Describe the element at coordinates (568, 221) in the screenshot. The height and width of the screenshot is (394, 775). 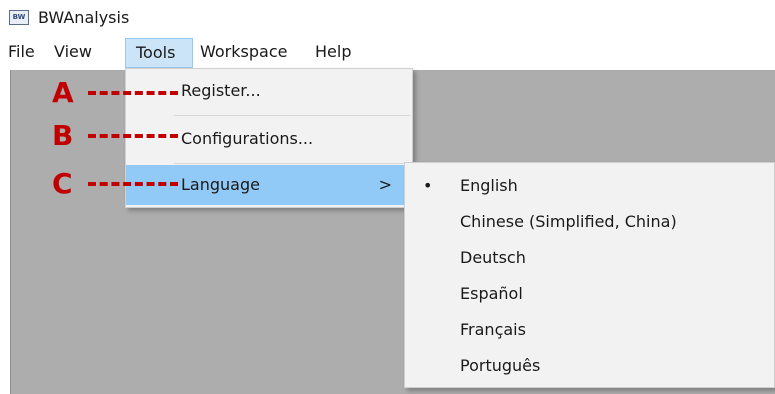
I see `language-option-label: Chinese (Simplified, China)` at that location.